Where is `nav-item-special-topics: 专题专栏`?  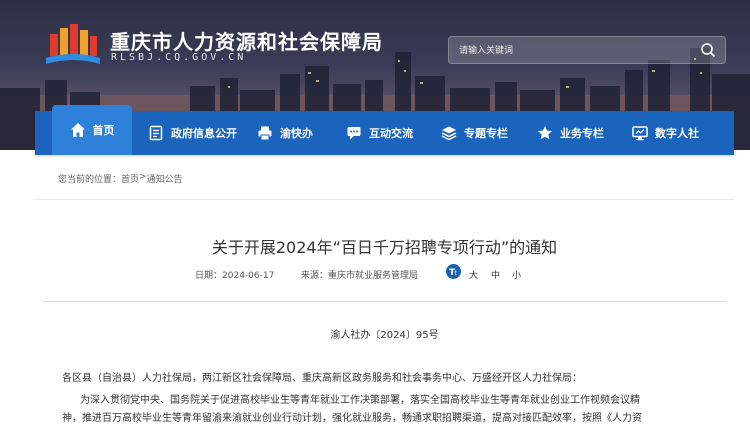
nav-item-special-topics: 专题专栏 is located at coordinates (474, 133).